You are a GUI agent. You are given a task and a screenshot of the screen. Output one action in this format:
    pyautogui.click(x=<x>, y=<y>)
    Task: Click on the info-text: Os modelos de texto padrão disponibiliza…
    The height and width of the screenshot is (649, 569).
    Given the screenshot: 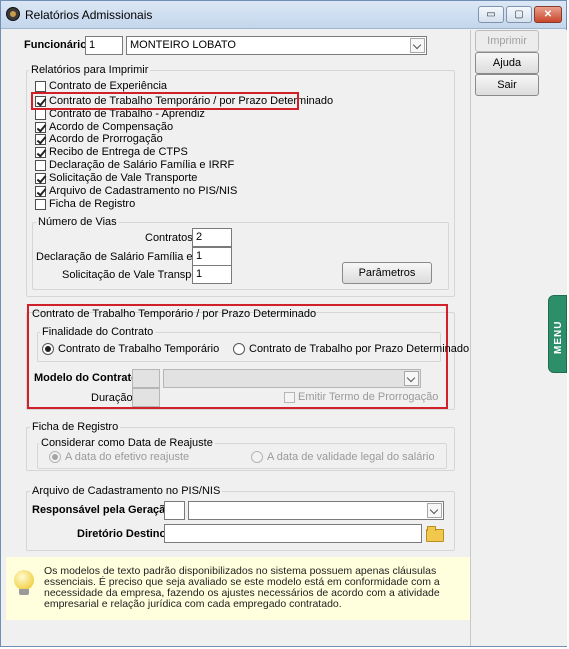 What is the action you would take?
    pyautogui.click(x=242, y=587)
    